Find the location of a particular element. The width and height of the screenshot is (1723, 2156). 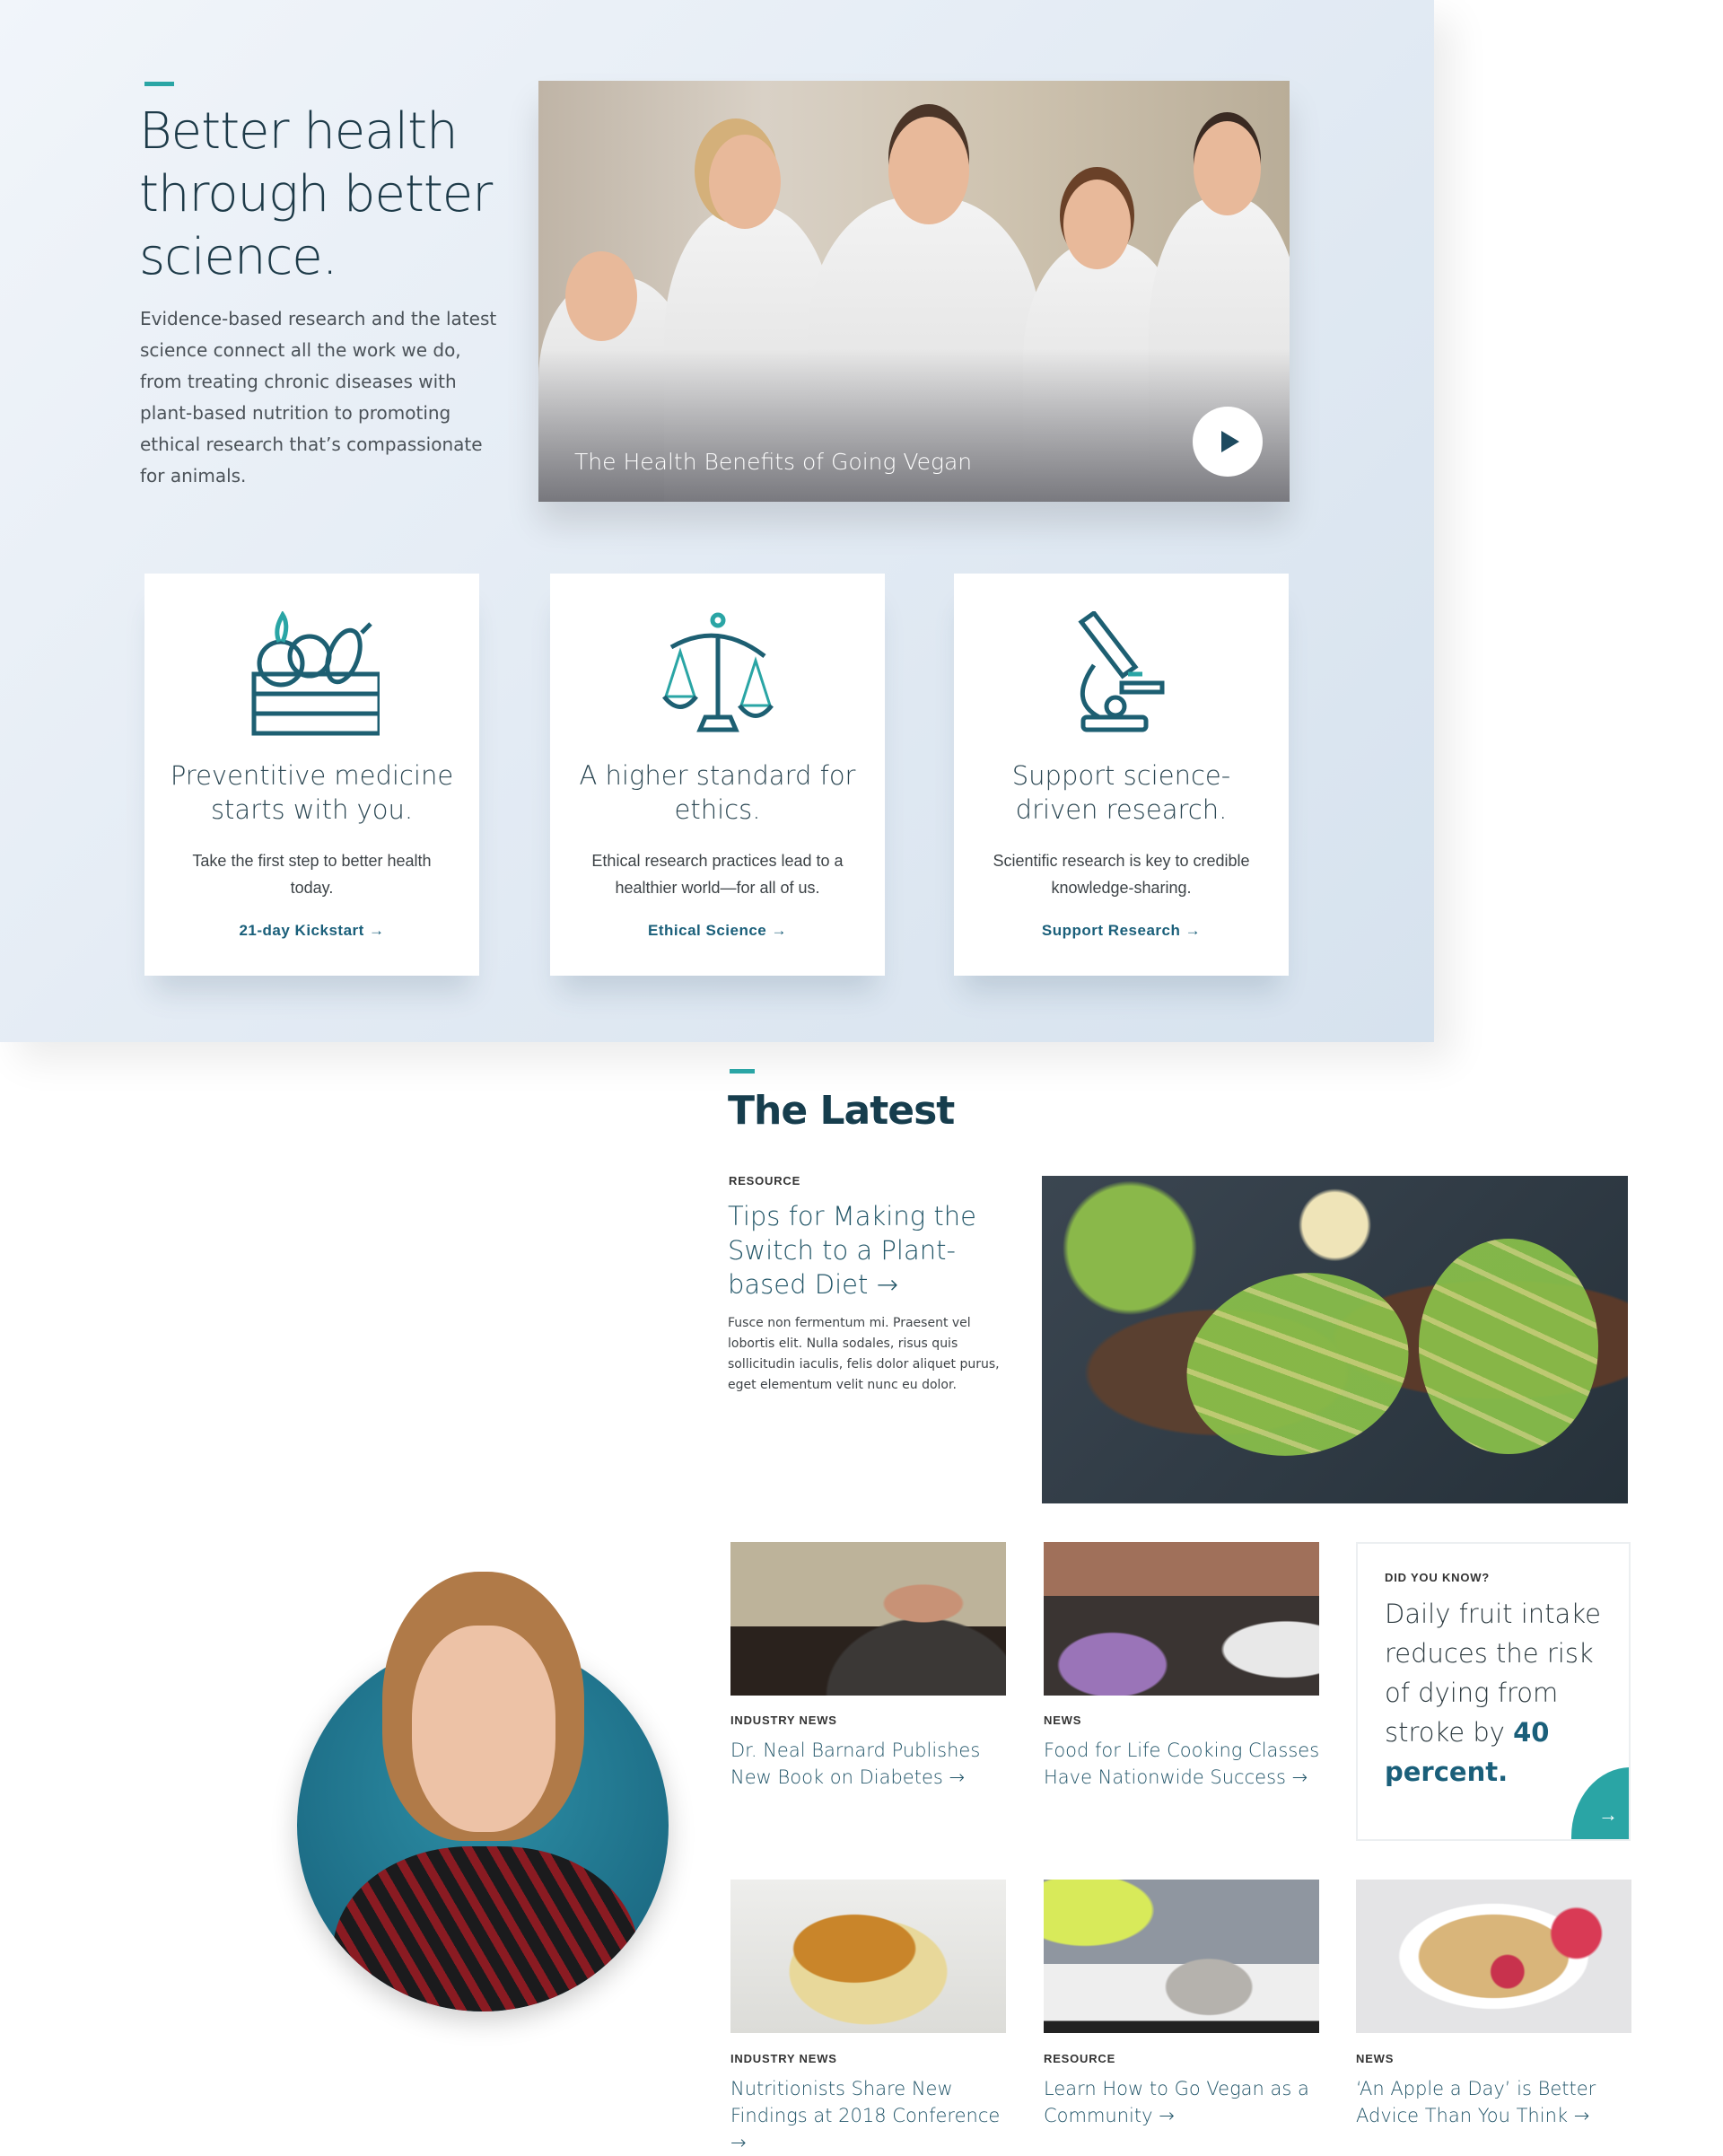

scales-of-justice-icon is located at coordinates (717, 672).